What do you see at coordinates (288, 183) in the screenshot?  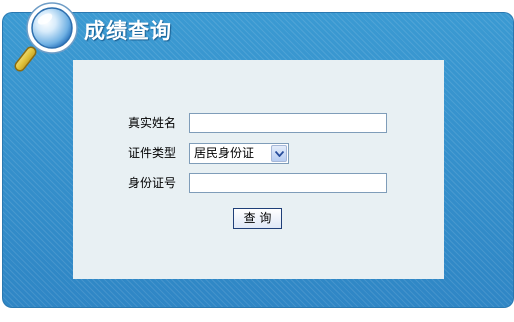 I see `id-number-input` at bounding box center [288, 183].